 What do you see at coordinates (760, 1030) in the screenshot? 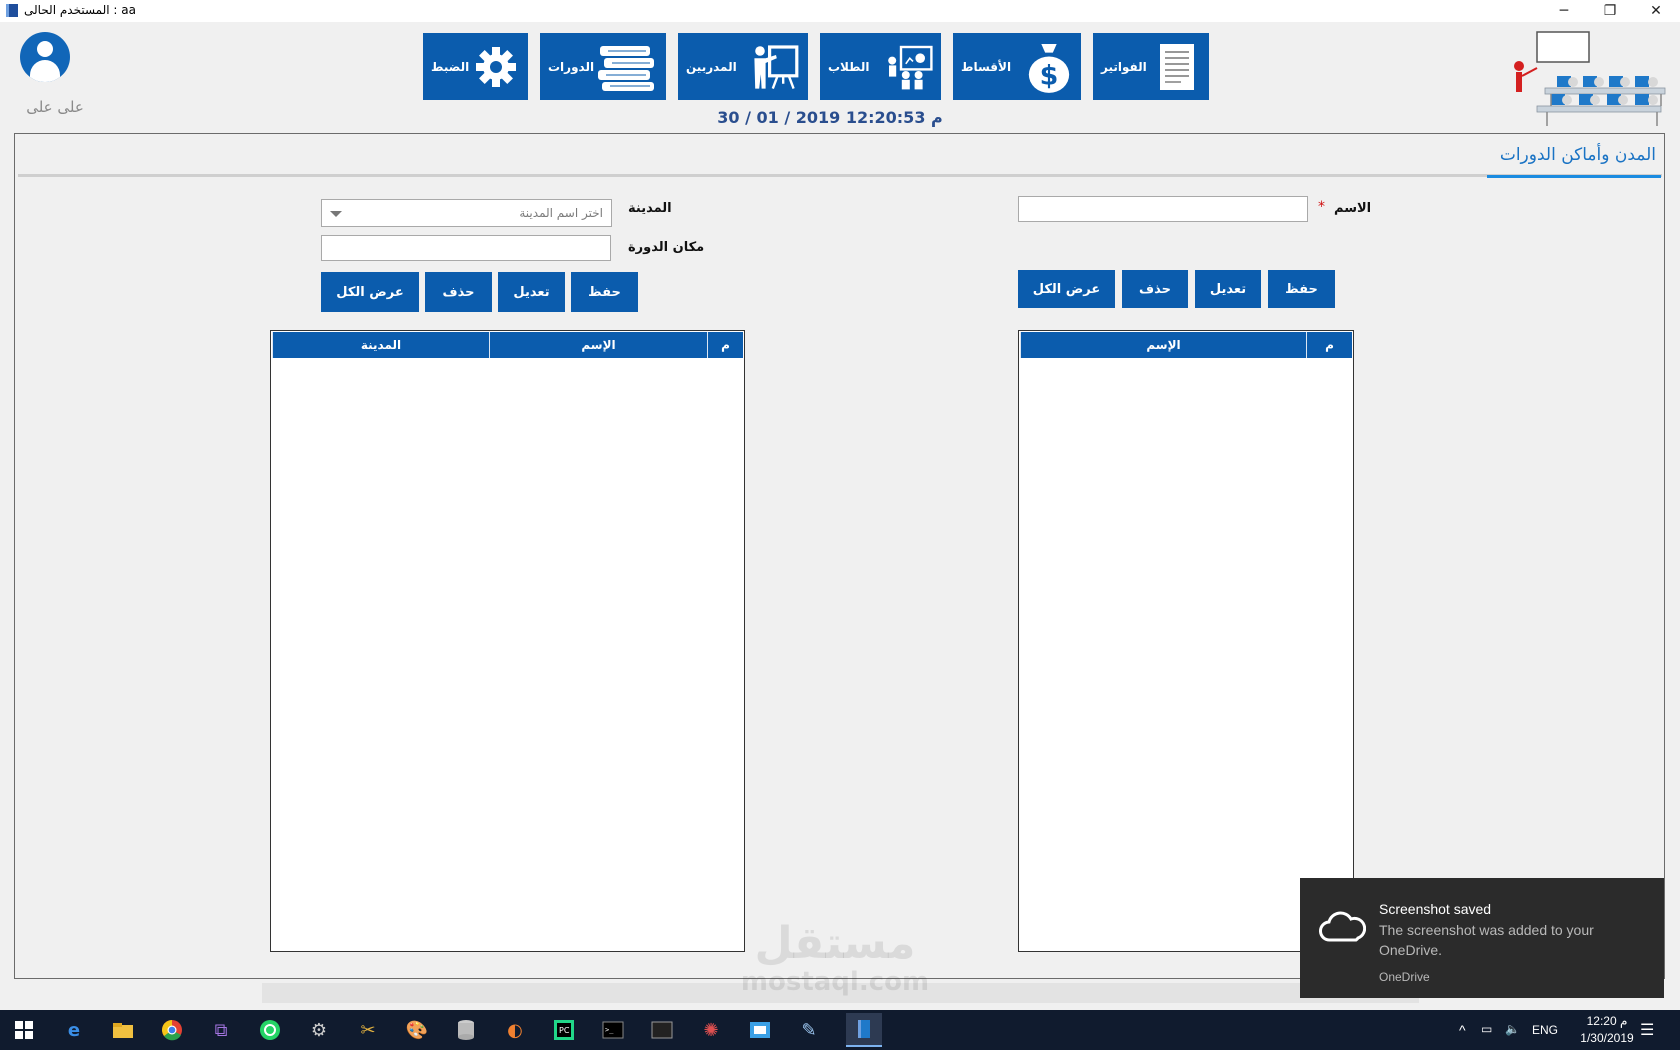
I see `remote-app-icon` at bounding box center [760, 1030].